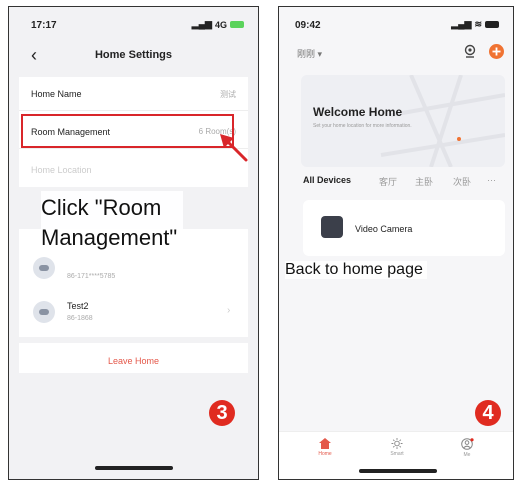  I want to click on tabbar-home: Home, so click(325, 447).